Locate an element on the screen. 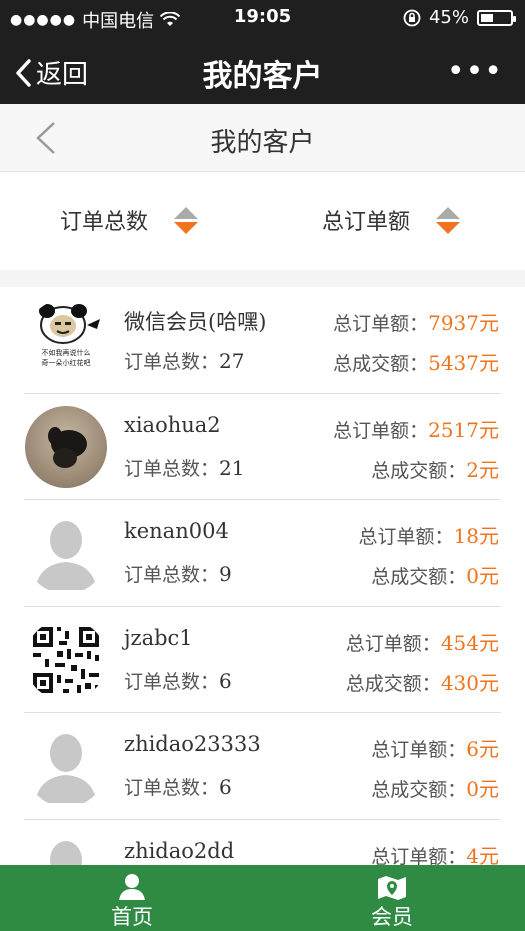 The width and height of the screenshot is (525, 931). wechat-nav-bar: 返回 我的客户 ••• is located at coordinates (262, 70).